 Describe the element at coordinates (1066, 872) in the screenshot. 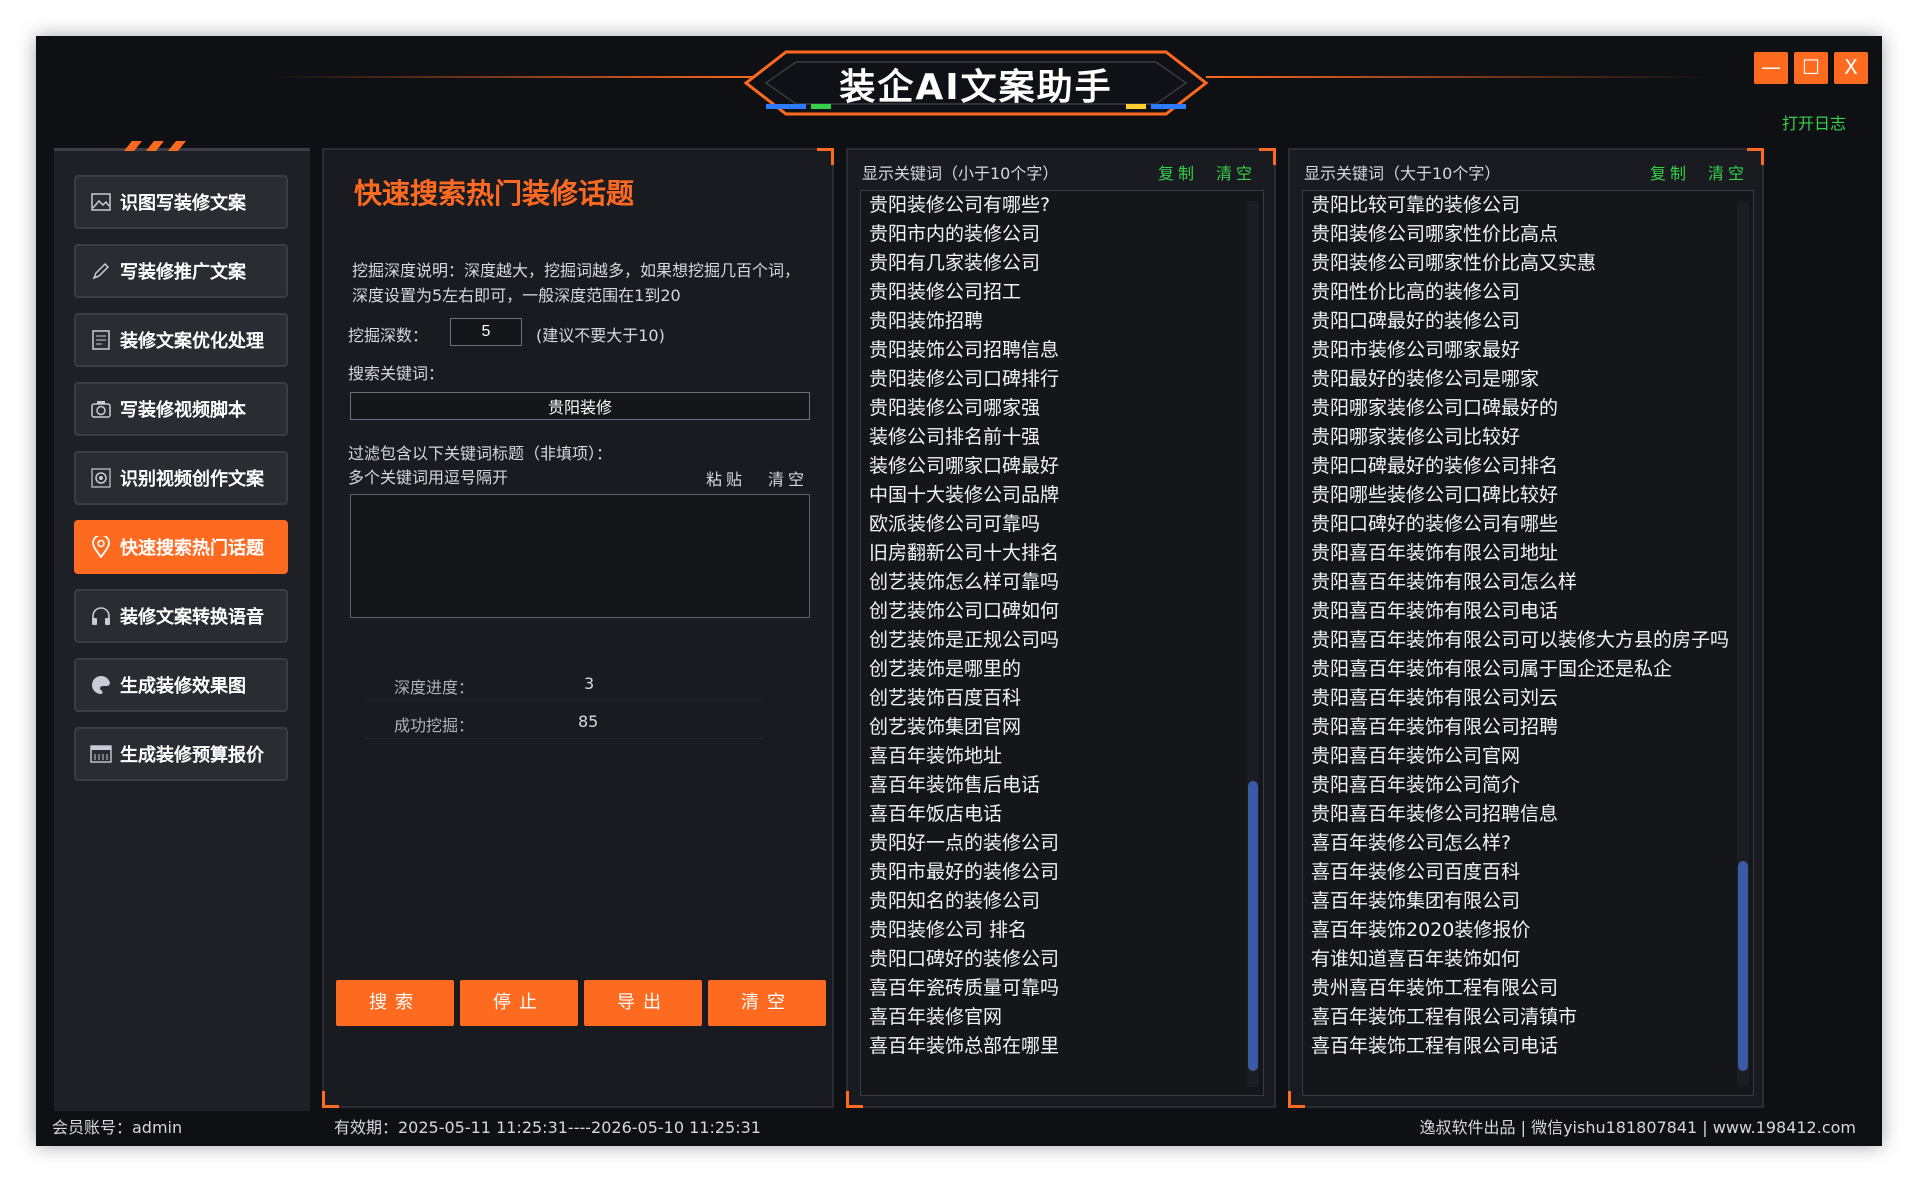

I see `list-item: 贵阳市最好的装修公司` at that location.